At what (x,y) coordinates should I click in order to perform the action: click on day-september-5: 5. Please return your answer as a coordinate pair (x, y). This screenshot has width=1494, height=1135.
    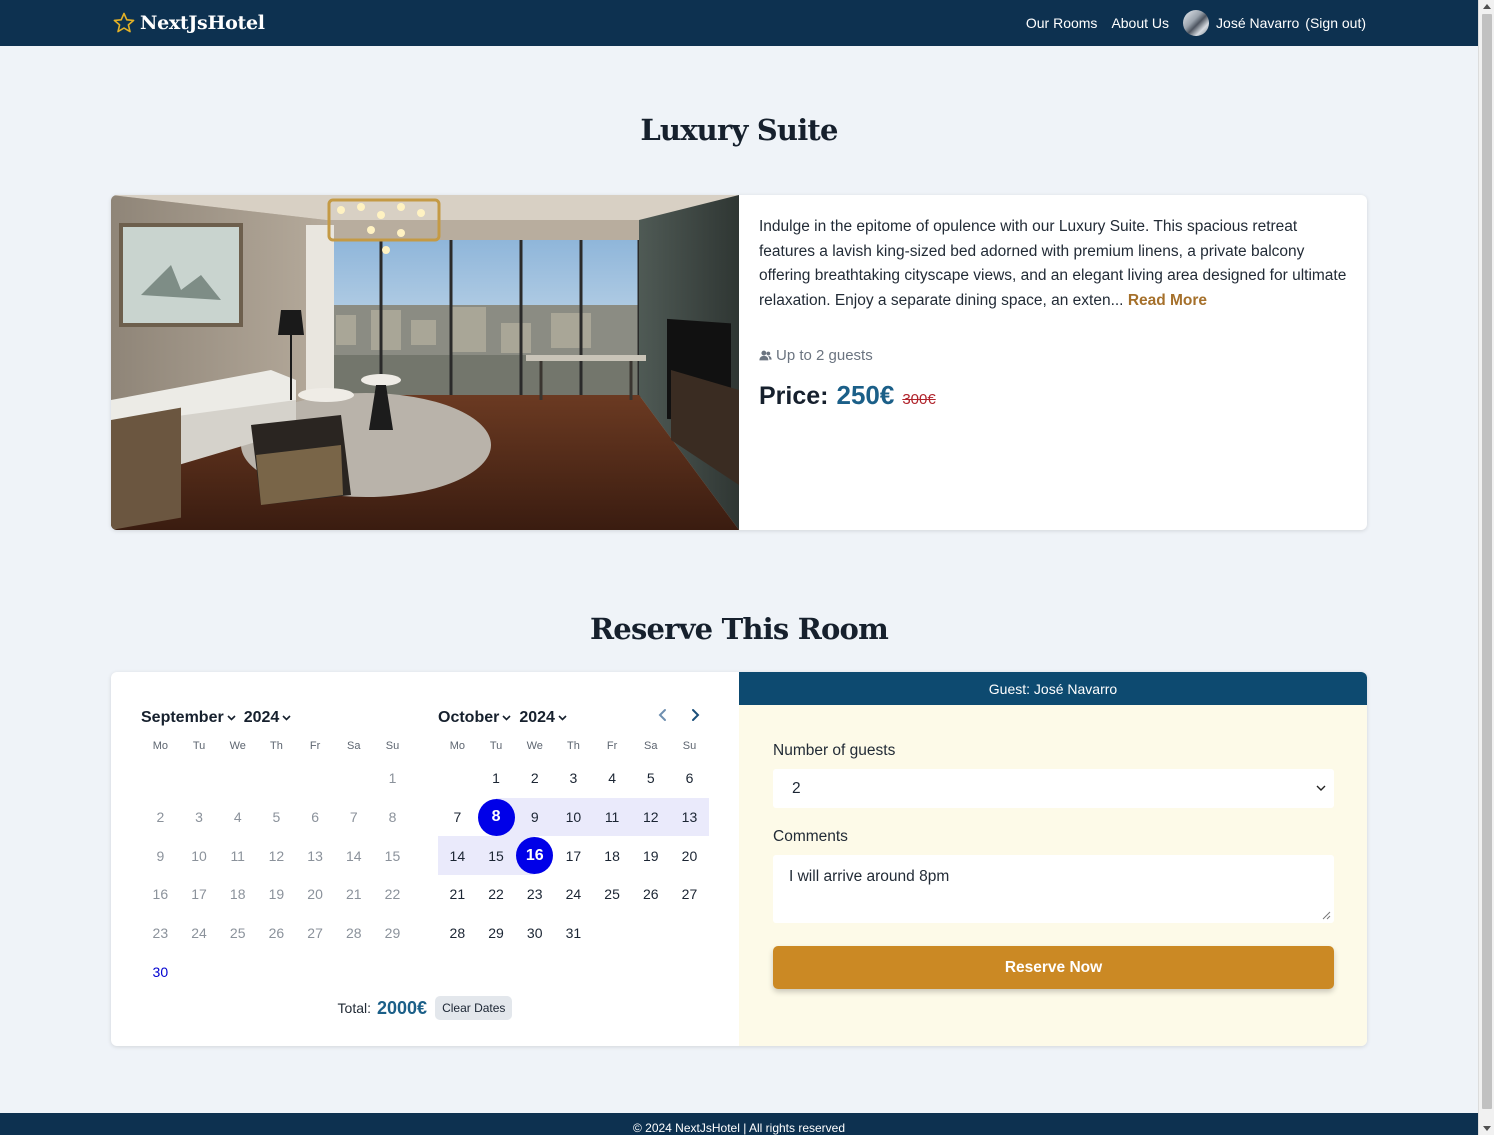
    Looking at the image, I should click on (276, 817).